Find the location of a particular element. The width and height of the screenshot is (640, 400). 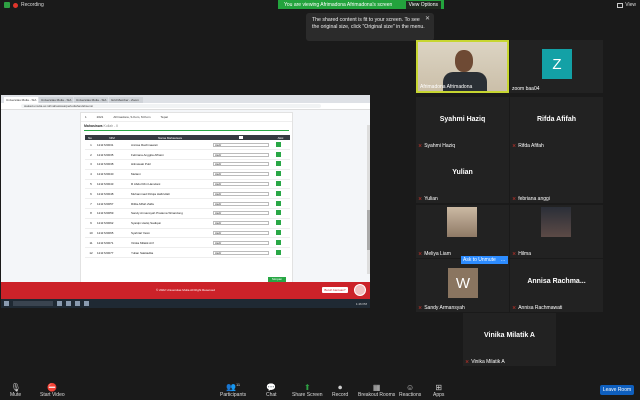

breakout-rooms-button: ▦ Breakout Rooms is located at coordinates (376, 390).